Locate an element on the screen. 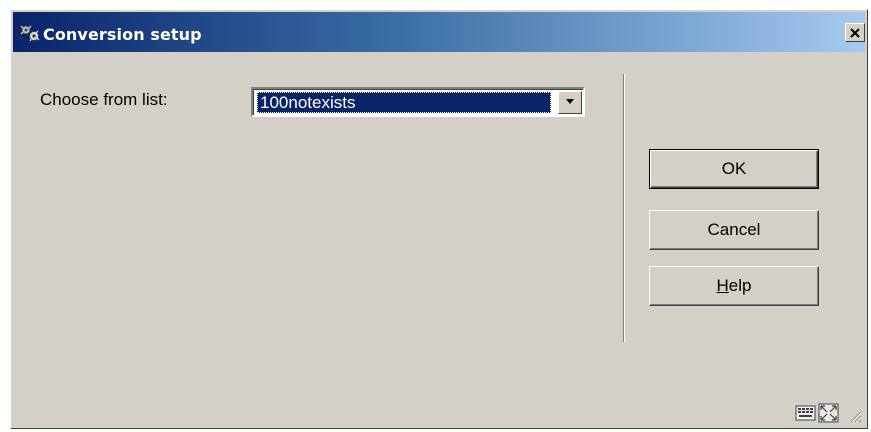 The image size is (871, 432). dropdown-frame: 100notexists is located at coordinates (418, 102).